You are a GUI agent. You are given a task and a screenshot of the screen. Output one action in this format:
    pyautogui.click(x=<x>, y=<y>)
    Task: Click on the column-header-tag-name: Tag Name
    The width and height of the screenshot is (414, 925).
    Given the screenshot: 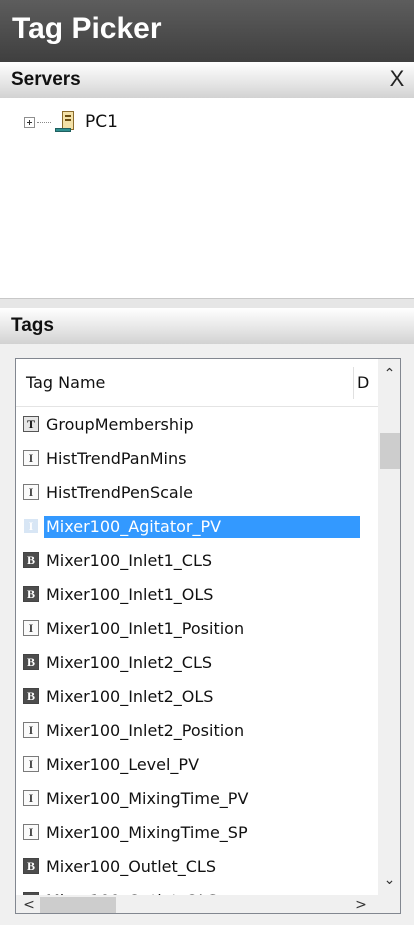 What is the action you would take?
    pyautogui.click(x=65, y=382)
    